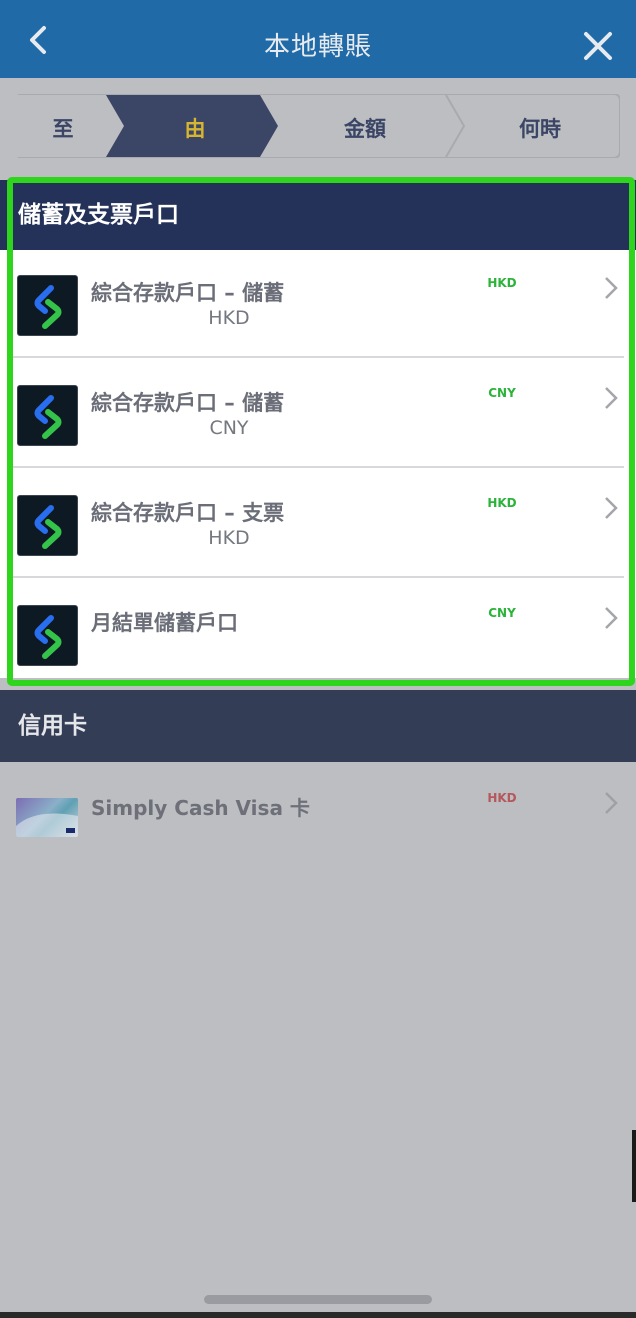  I want to click on credit-card-image, so click(47, 817).